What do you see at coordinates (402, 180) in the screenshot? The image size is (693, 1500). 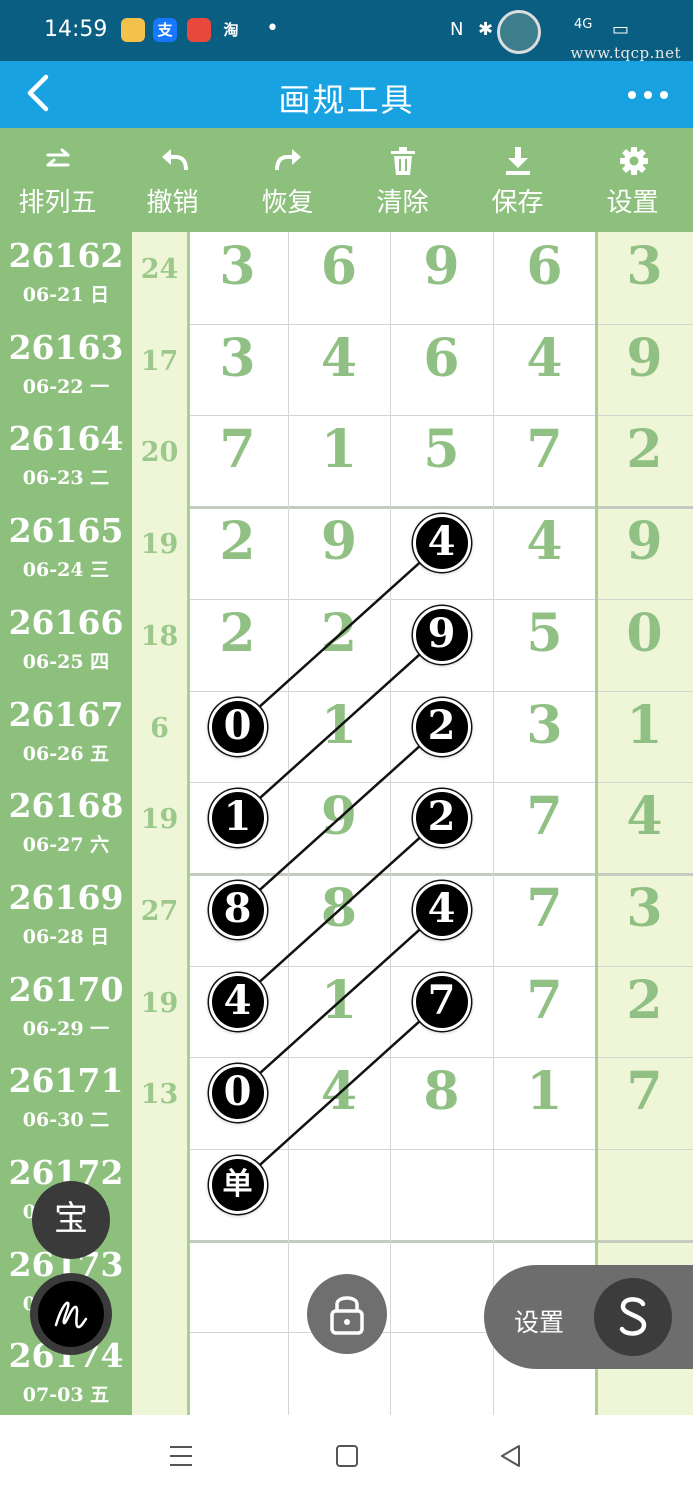 I see `clear-button: 清除` at bounding box center [402, 180].